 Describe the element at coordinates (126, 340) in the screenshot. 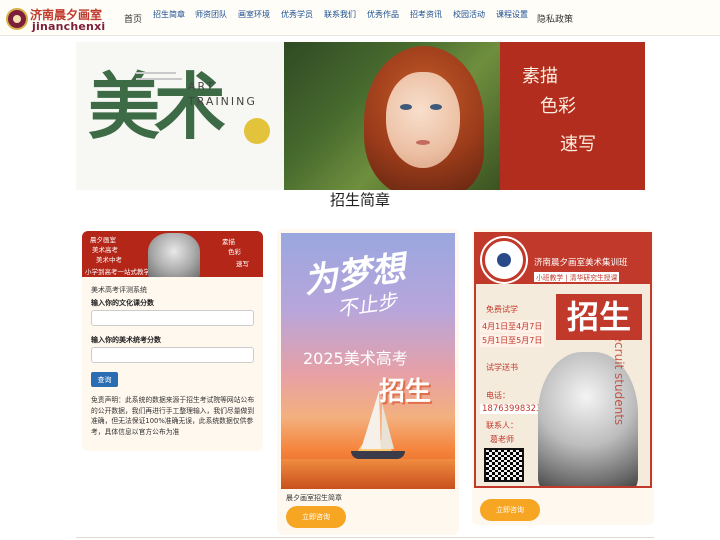

I see `art-score-label: 输入你的美术统考分数` at that location.